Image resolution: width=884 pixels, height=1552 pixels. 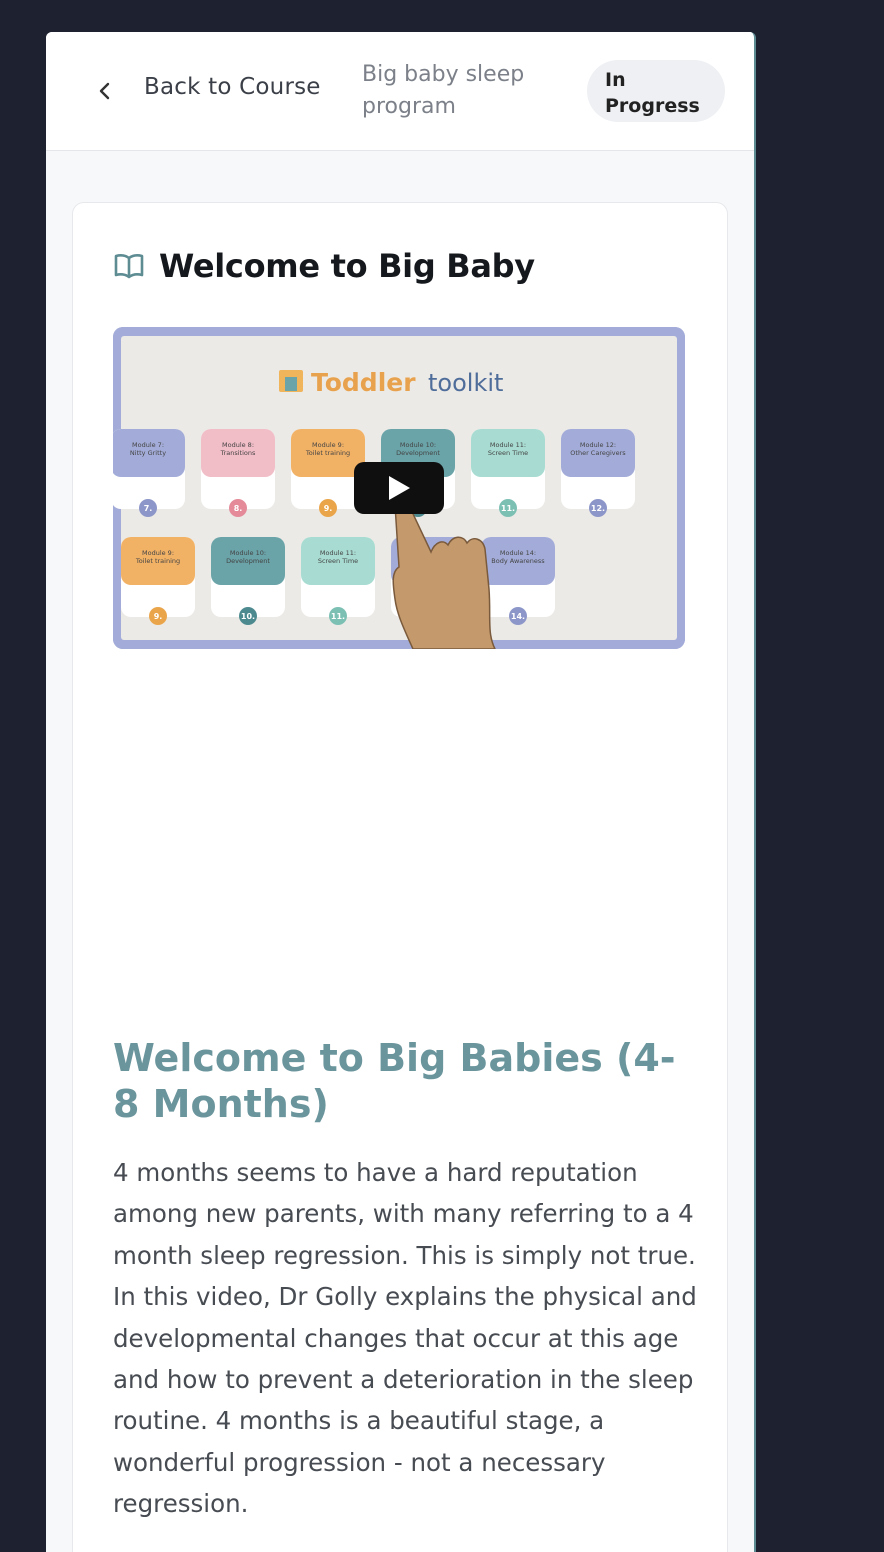 What do you see at coordinates (148, 453) in the screenshot?
I see `module-name: Nitty Gritty` at bounding box center [148, 453].